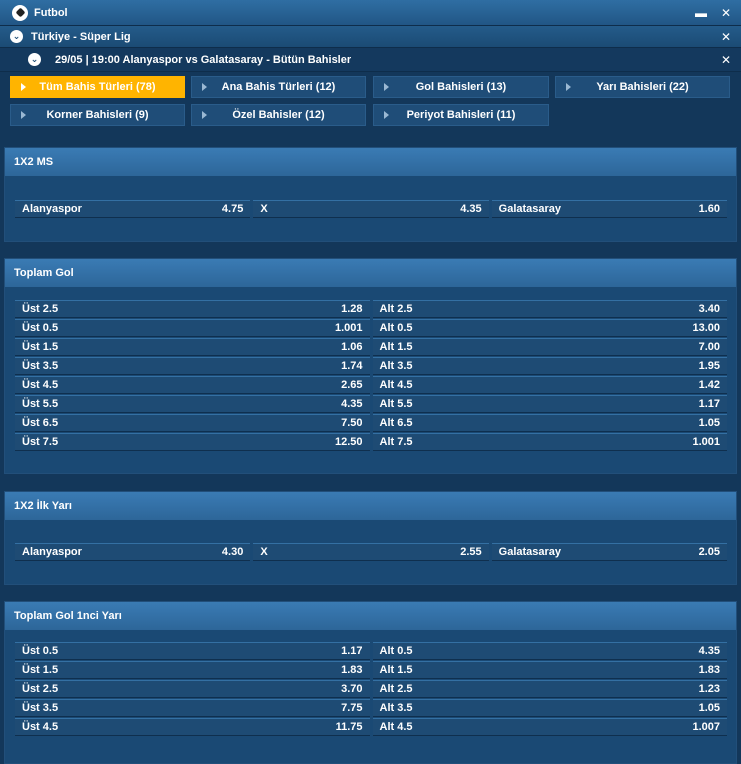  I want to click on table-row: Üst 5.5 4.35 Alt 5.5 1.17, so click(371, 404).